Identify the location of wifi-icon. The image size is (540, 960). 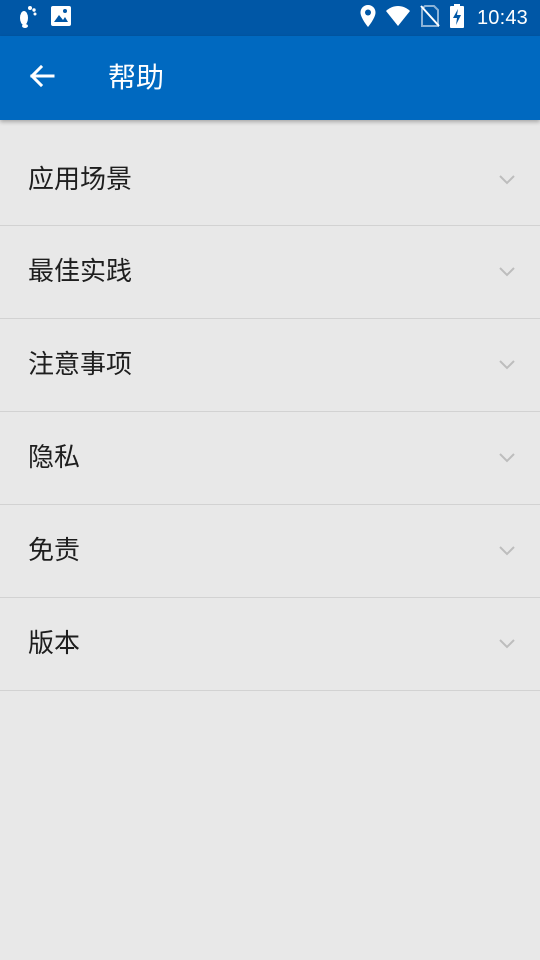
(398, 18).